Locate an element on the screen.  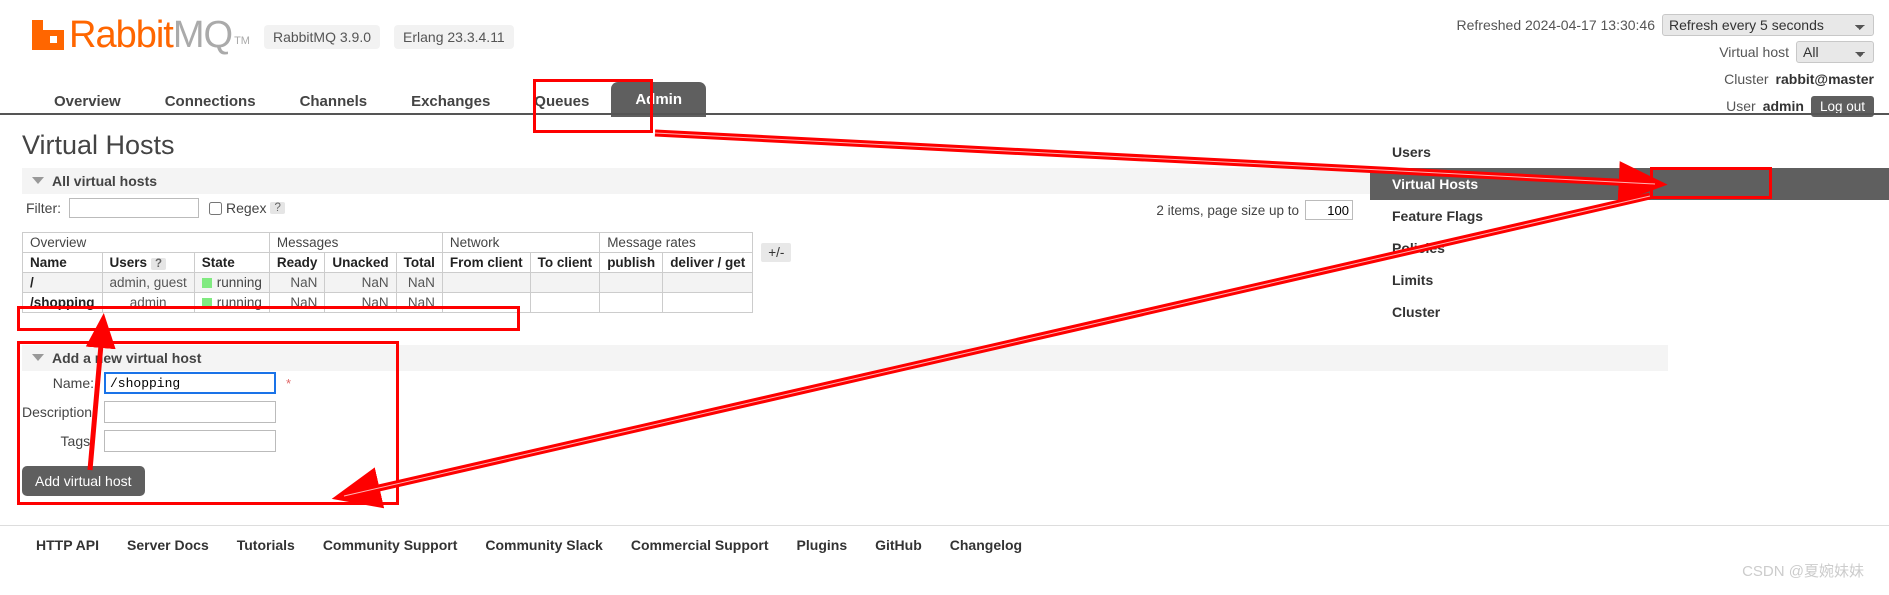
side-menu-item-users: Users is located at coordinates (1629, 152).